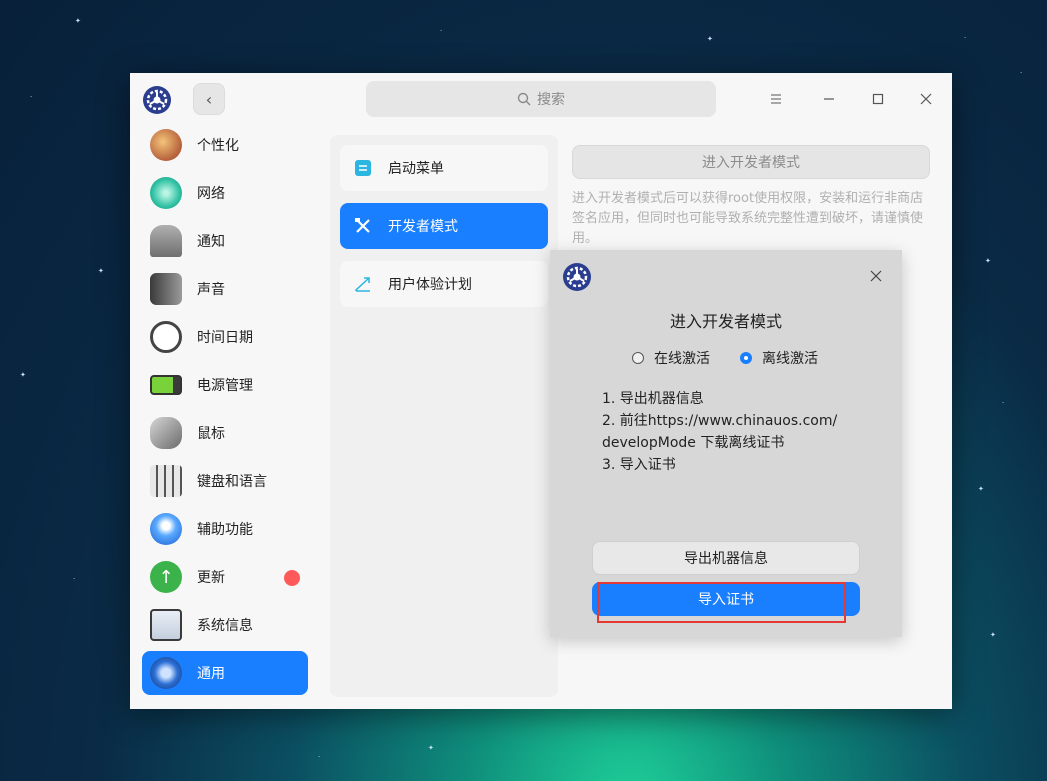  What do you see at coordinates (430, 285) in the screenshot?
I see `submenu-item-label: 用户体验计划` at bounding box center [430, 285].